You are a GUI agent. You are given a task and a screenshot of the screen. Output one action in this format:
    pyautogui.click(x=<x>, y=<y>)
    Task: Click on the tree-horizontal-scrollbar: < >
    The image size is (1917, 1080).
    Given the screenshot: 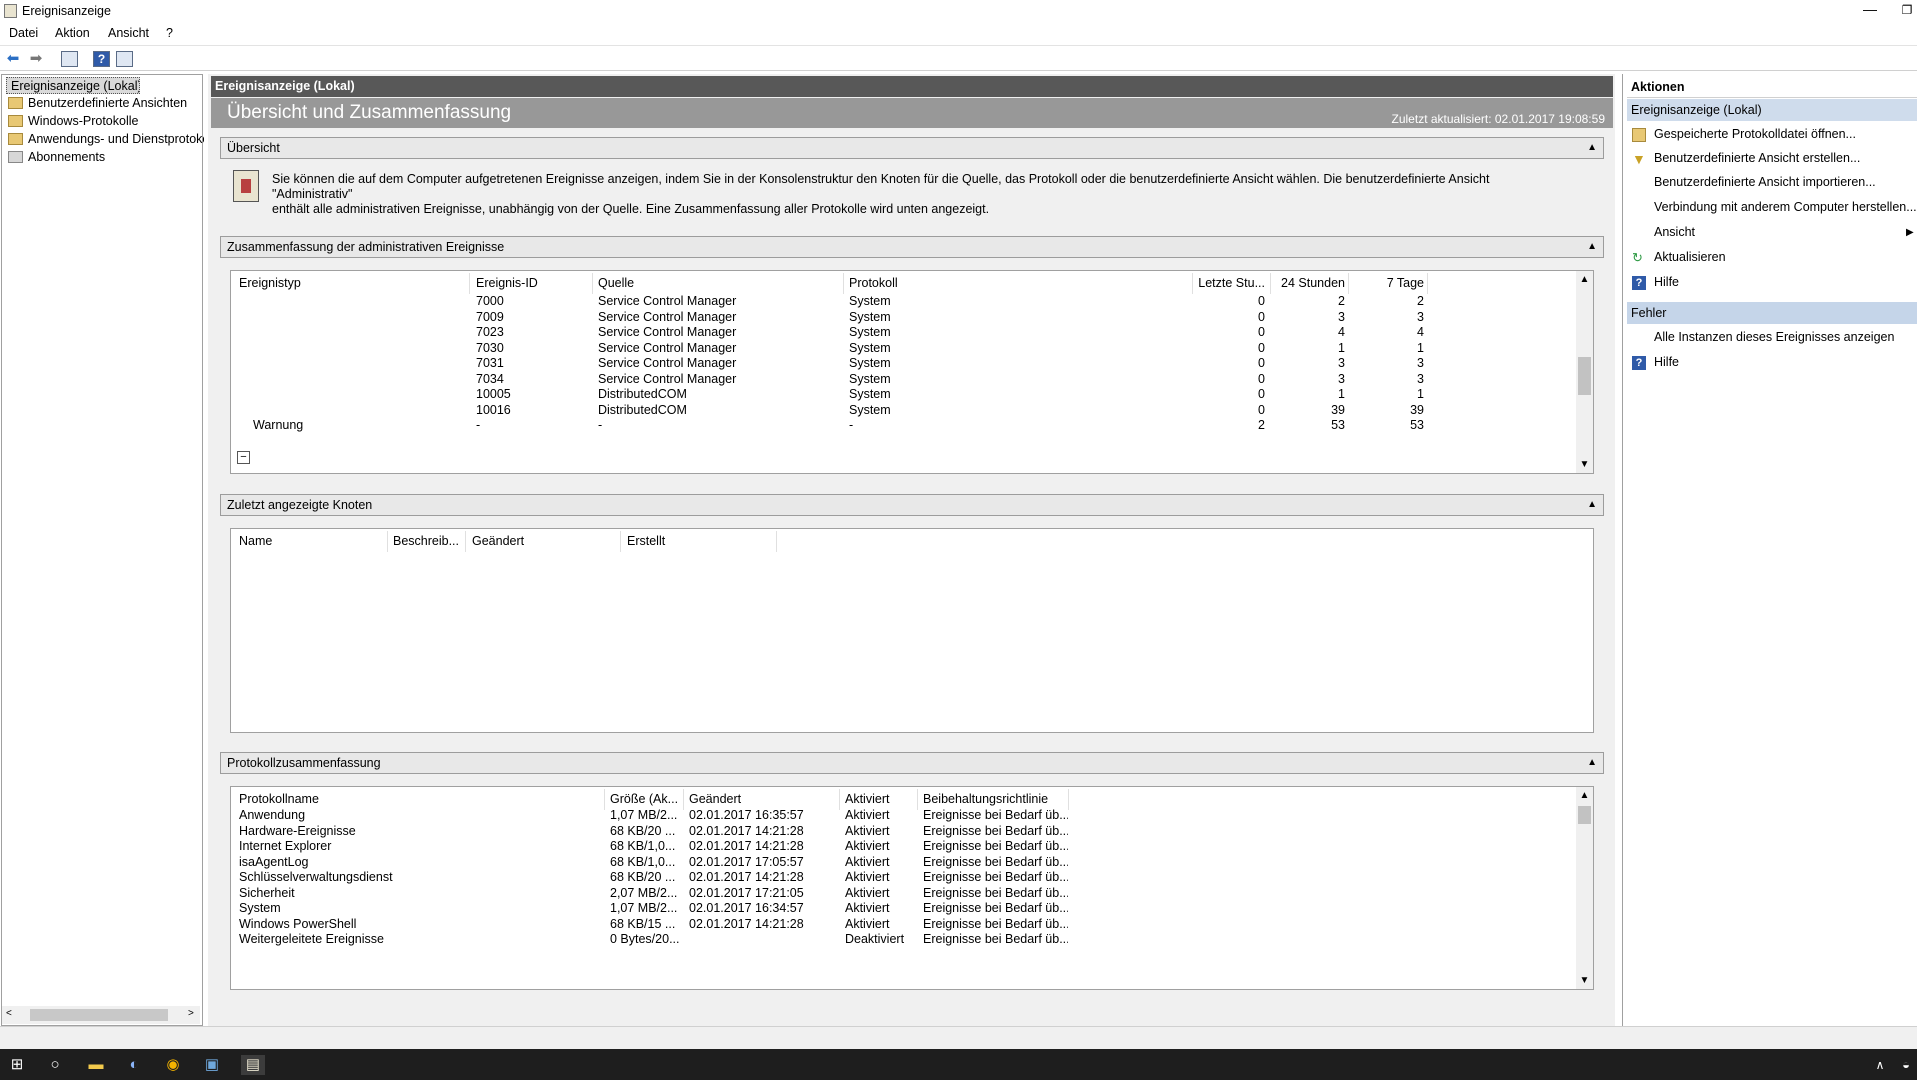 What is the action you would take?
    pyautogui.click(x=101, y=1015)
    